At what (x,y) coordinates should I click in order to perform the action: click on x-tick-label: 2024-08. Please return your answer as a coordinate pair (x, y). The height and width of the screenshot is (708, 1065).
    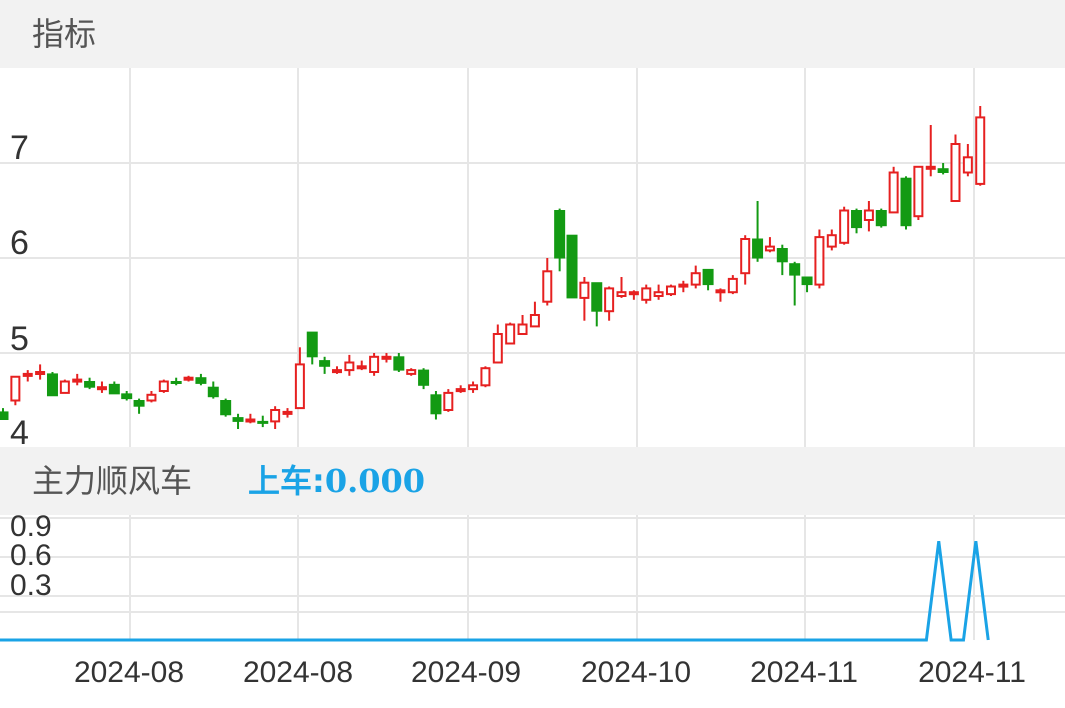
    Looking at the image, I should click on (129, 672).